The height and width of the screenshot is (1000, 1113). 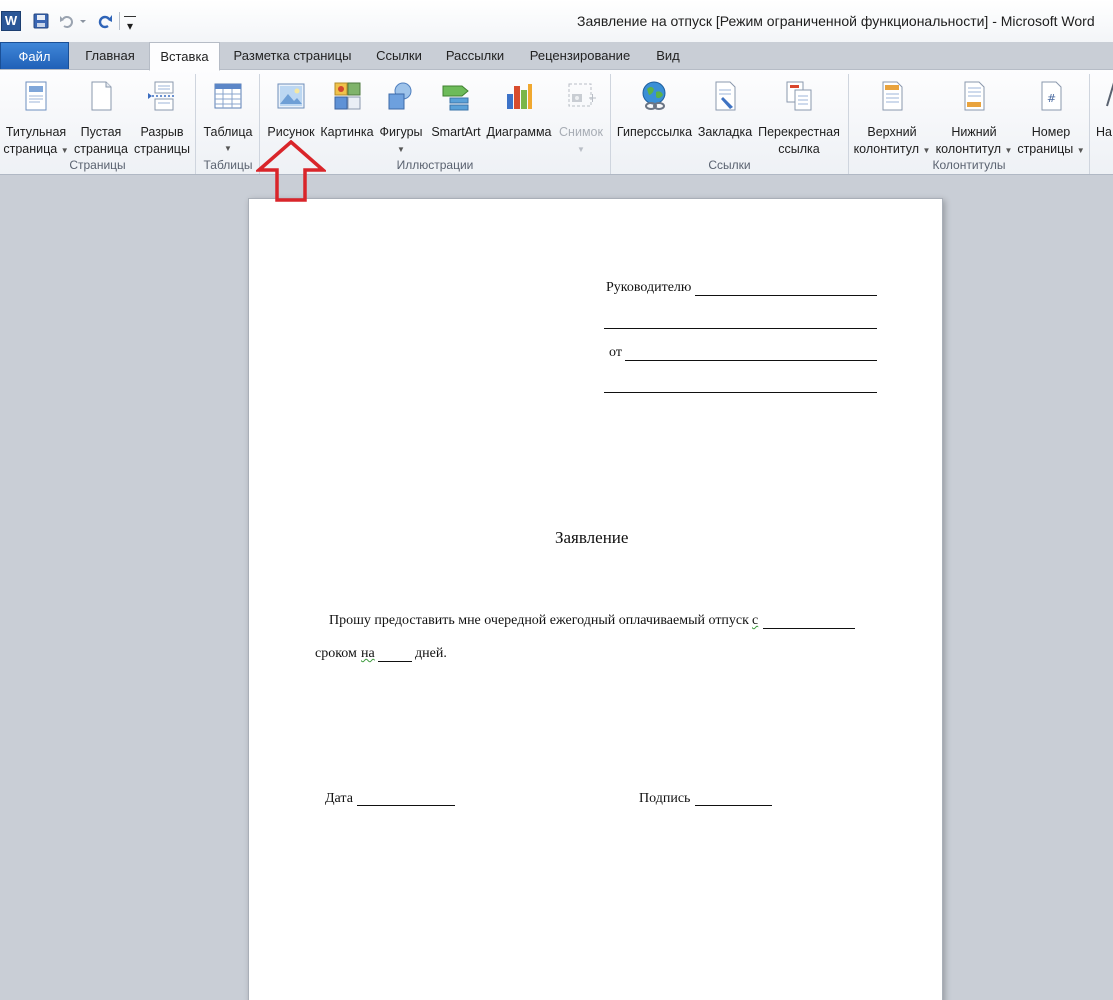 What do you see at coordinates (892, 132) in the screenshot?
I see `header-label-1: Верхний` at bounding box center [892, 132].